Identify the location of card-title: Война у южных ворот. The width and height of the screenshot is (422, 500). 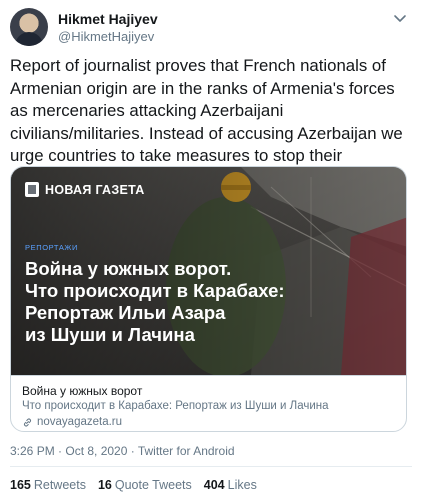
(82, 391).